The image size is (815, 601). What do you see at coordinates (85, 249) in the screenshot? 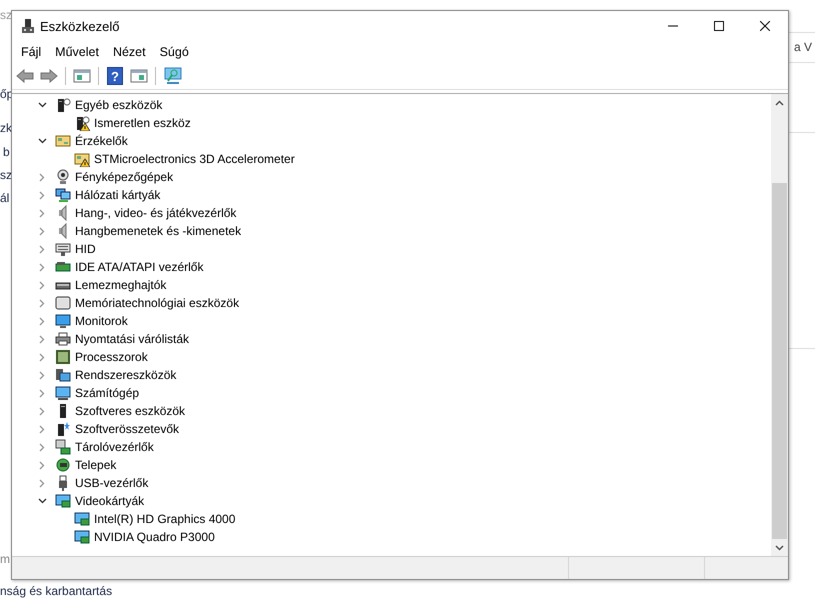
I see `tree-item: HID` at bounding box center [85, 249].